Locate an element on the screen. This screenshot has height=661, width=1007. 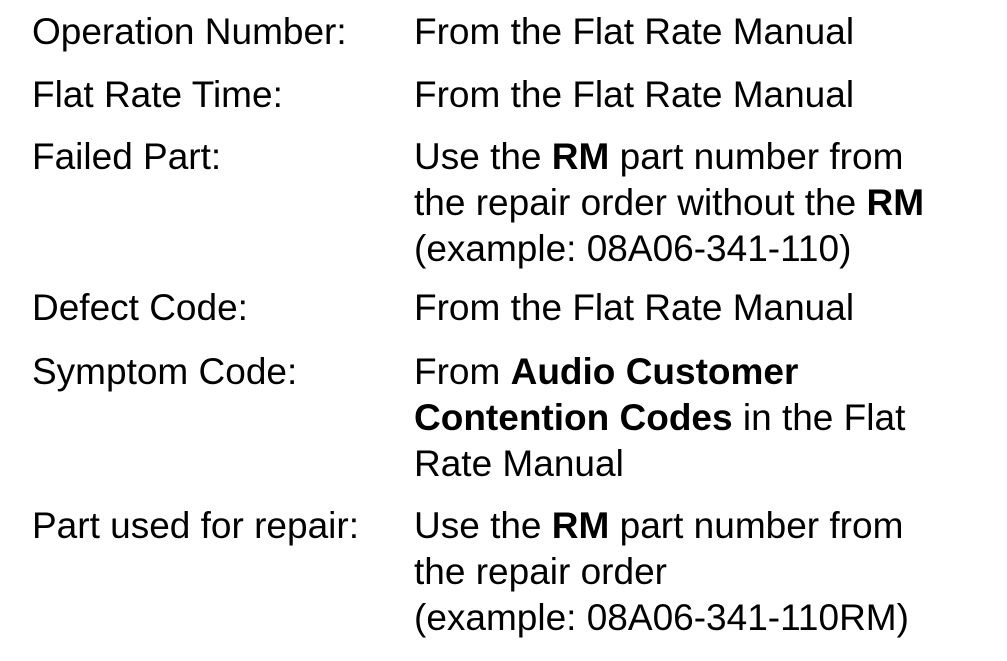
value-line: the repair order is located at coordinates (709, 572).